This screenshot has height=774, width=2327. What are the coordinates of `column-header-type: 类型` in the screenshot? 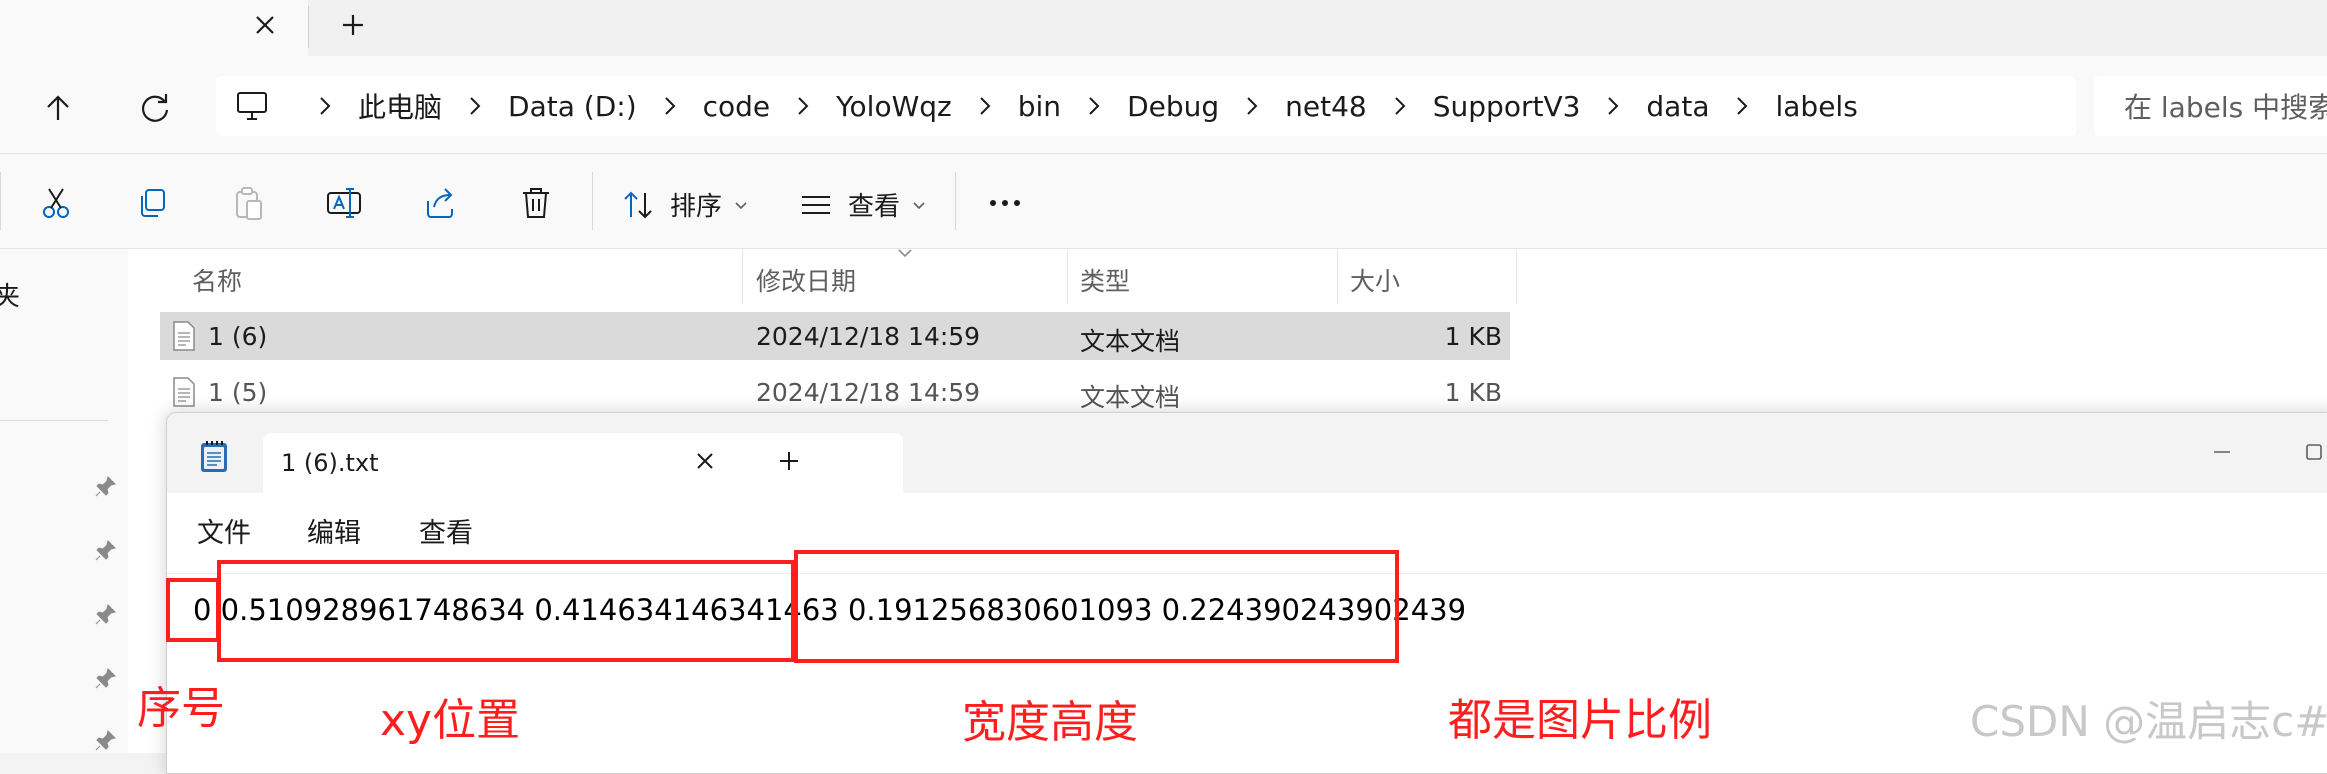 It's located at (1105, 280).